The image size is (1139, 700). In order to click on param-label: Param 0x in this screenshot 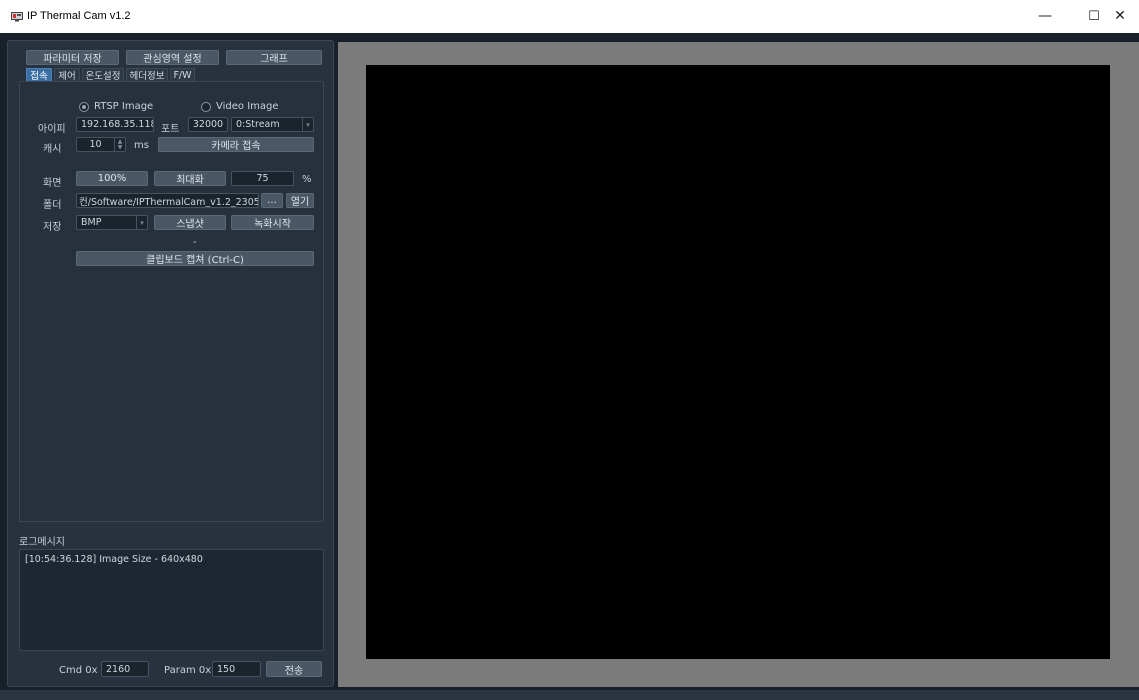, I will do `click(188, 670)`.